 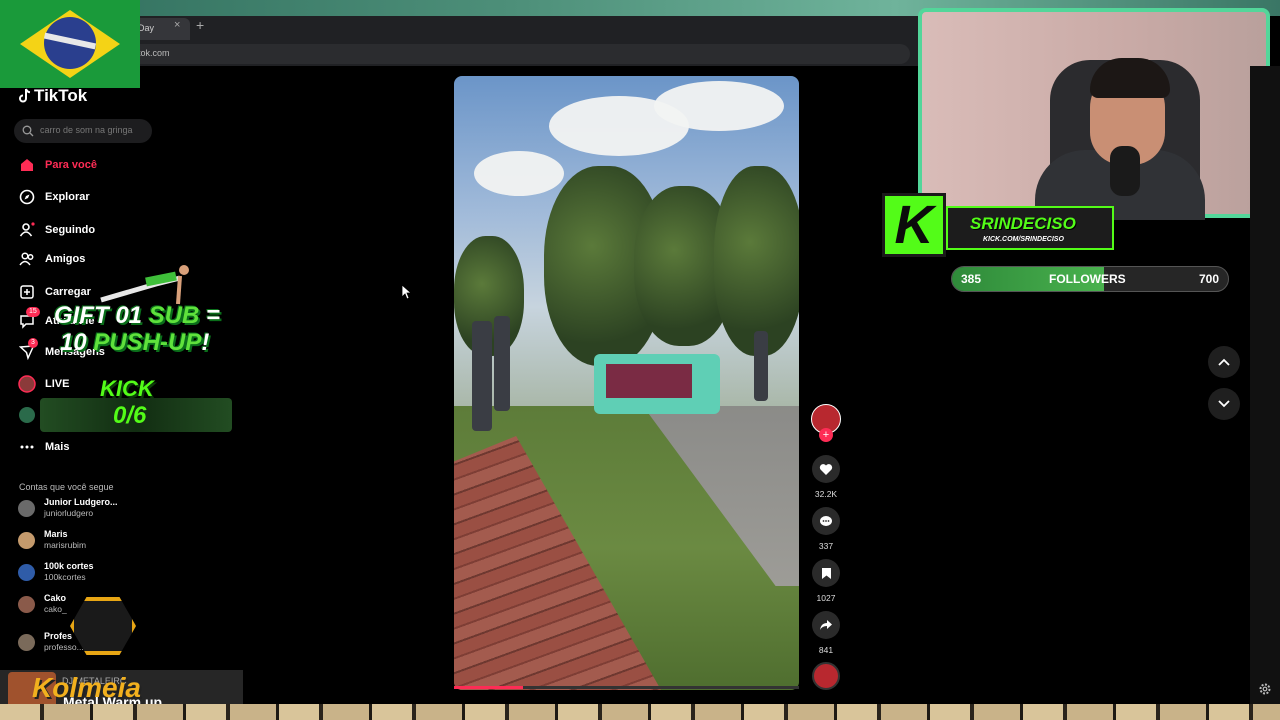 I want to click on account-name: 100k cortes, so click(x=69, y=566).